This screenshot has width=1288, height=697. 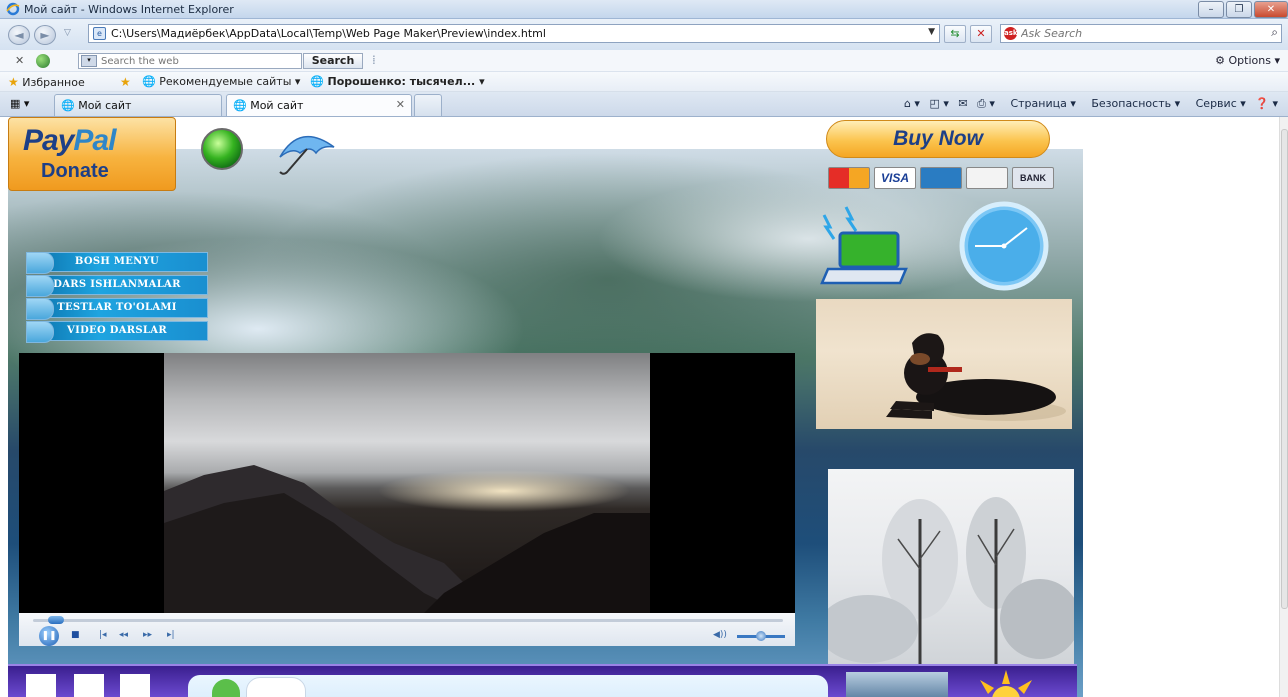 What do you see at coordinates (408, 620) in the screenshot?
I see `seek-bar` at bounding box center [408, 620].